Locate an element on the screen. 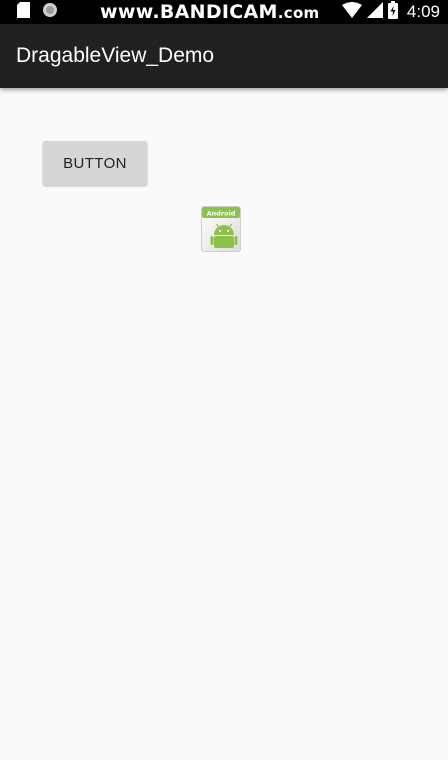 This screenshot has height=760, width=448. watermark-main: www.BANDICAM is located at coordinates (189, 12).